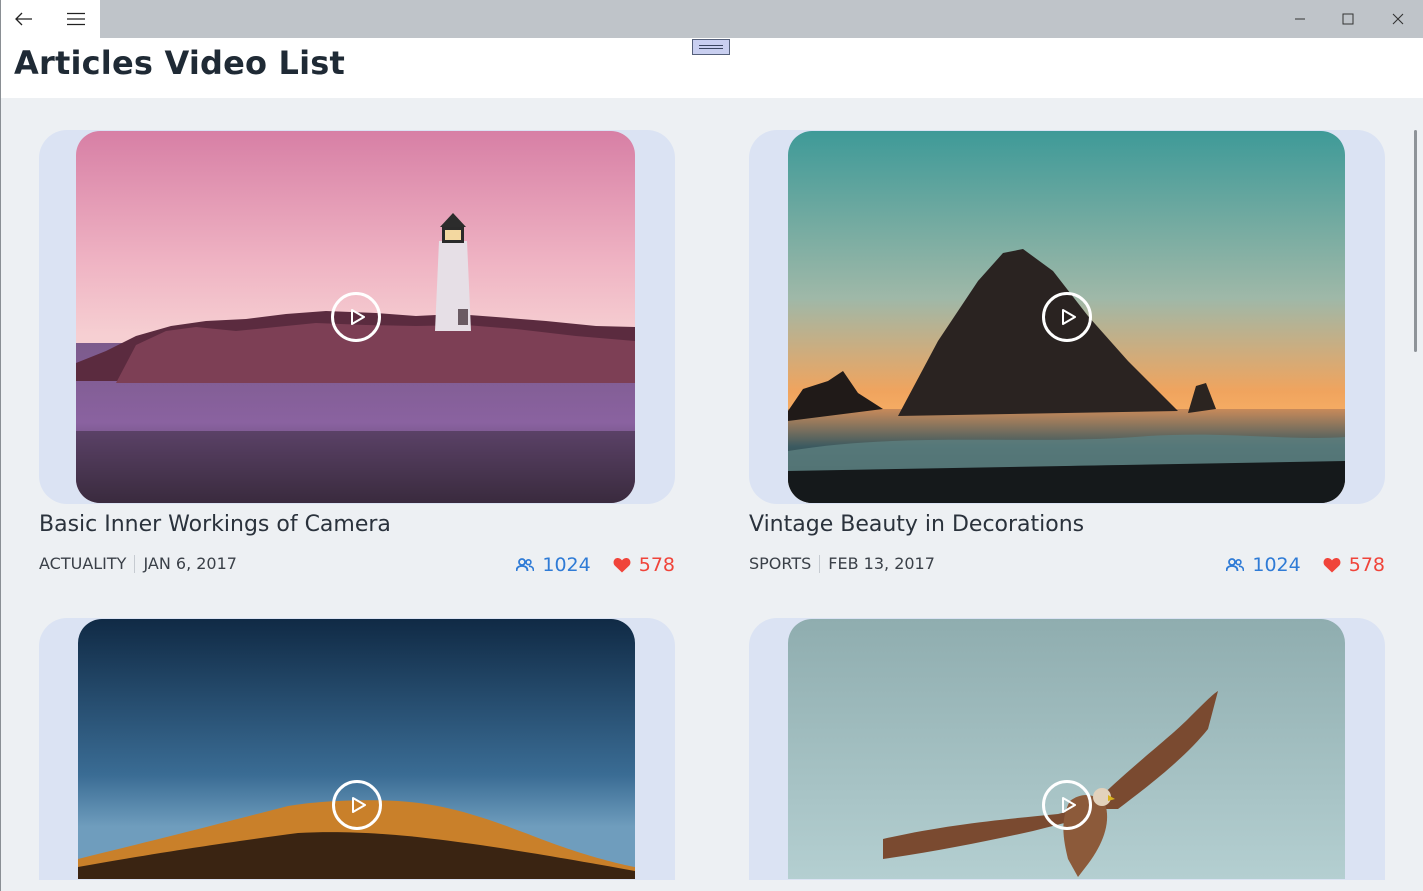 Image resolution: width=1423 pixels, height=891 pixels. I want to click on back-icon, so click(23, 19).